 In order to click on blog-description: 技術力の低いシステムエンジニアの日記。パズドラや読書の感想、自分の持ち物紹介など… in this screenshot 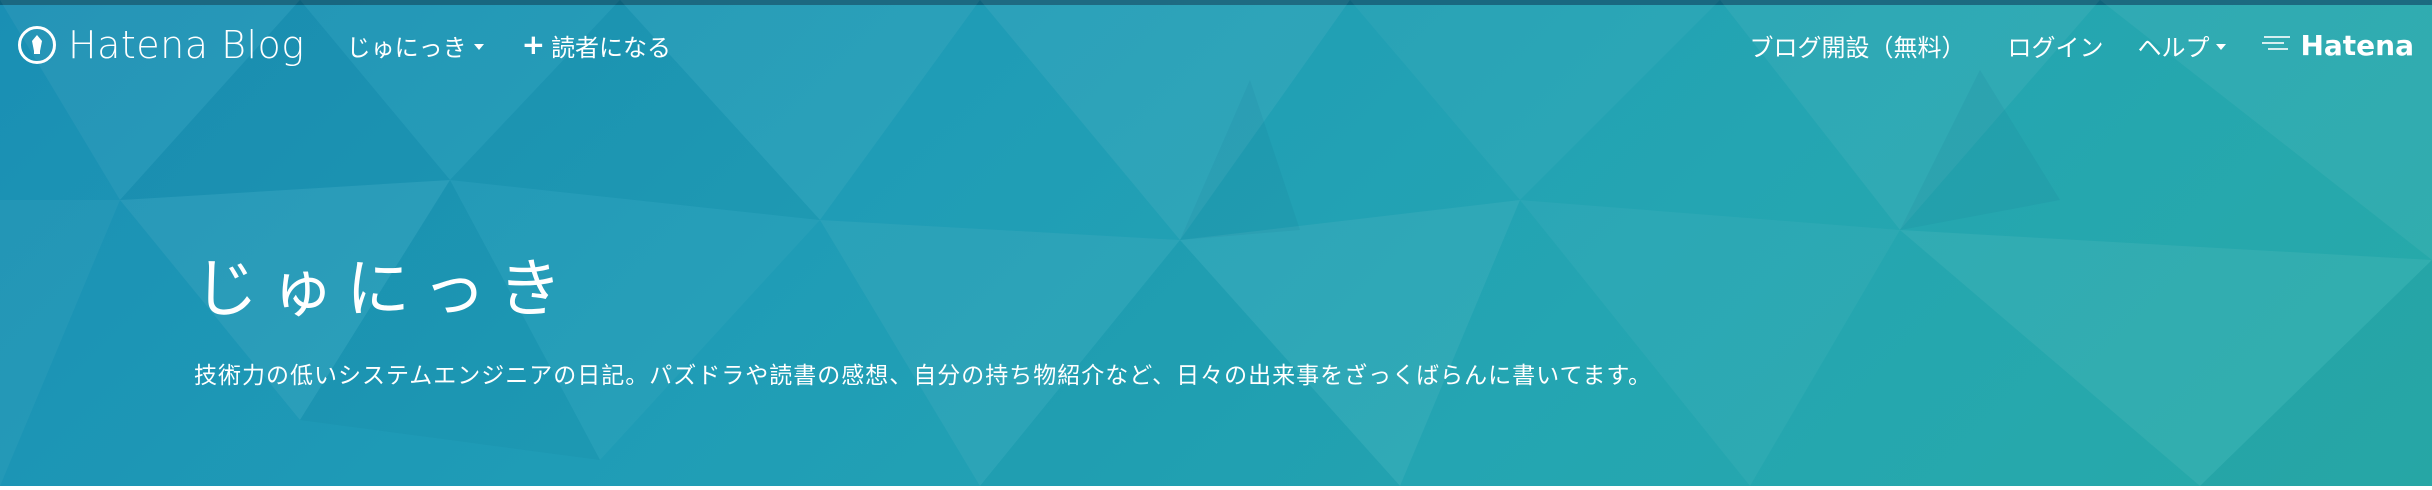, I will do `click(923, 376)`.